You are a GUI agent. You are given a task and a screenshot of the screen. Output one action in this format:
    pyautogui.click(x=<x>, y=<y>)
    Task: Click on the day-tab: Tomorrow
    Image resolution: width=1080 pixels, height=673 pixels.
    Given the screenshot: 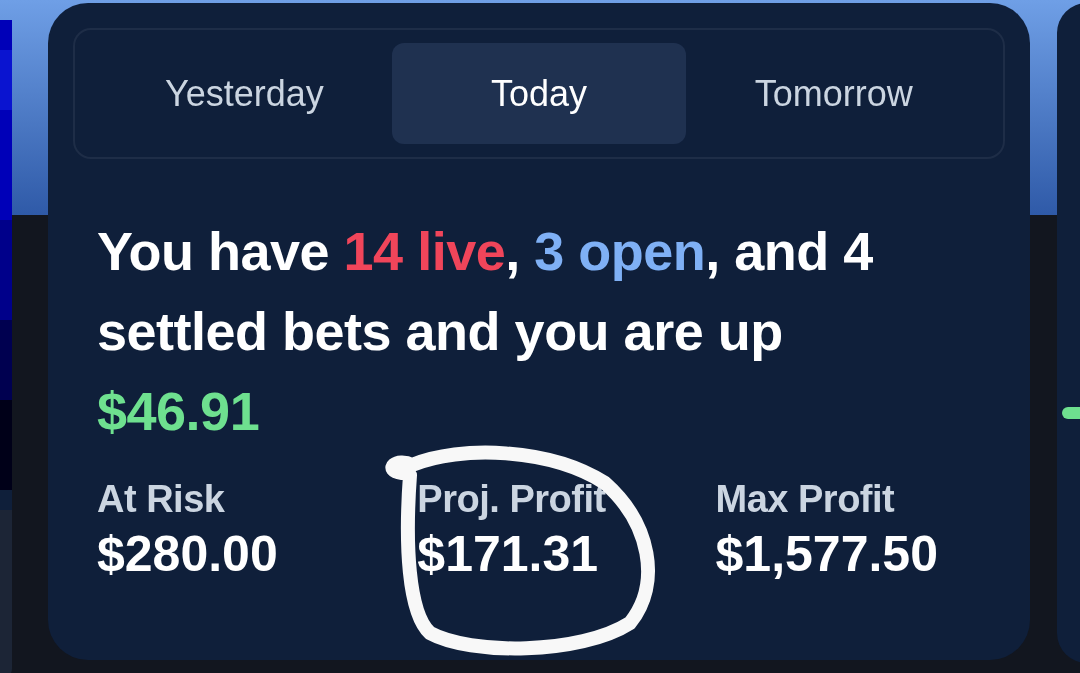 What is the action you would take?
    pyautogui.click(x=833, y=93)
    